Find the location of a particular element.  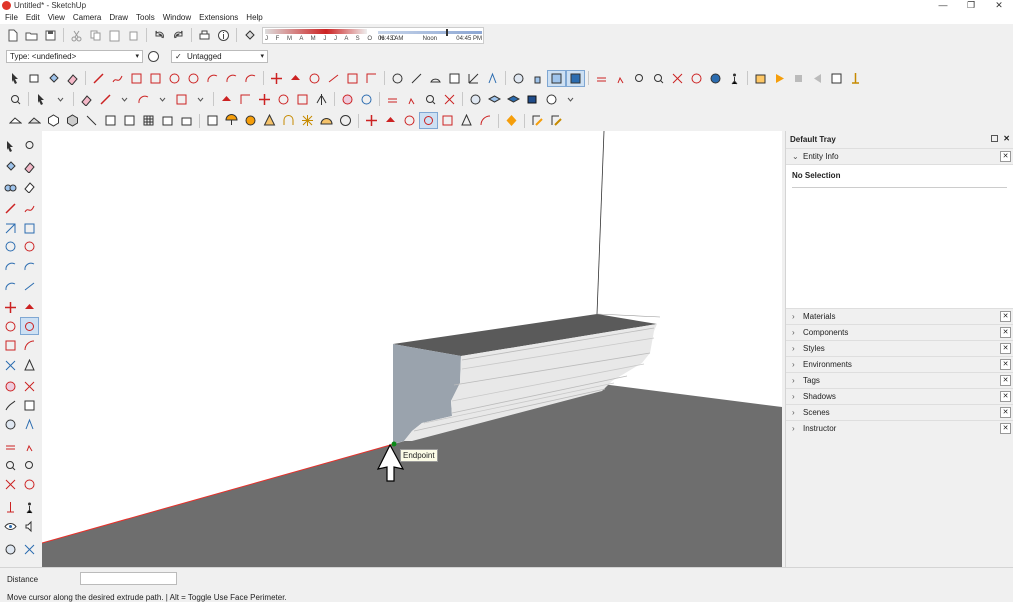

time-slider is located at coordinates (430, 32).